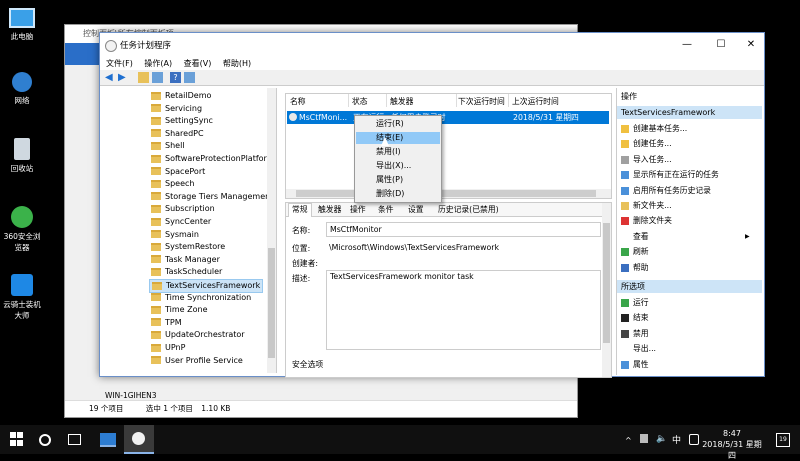 This screenshot has height=461, width=800. Describe the element at coordinates (432, 45) in the screenshot. I see `title-bar: 任务计划程序 — ☐ ✕` at that location.